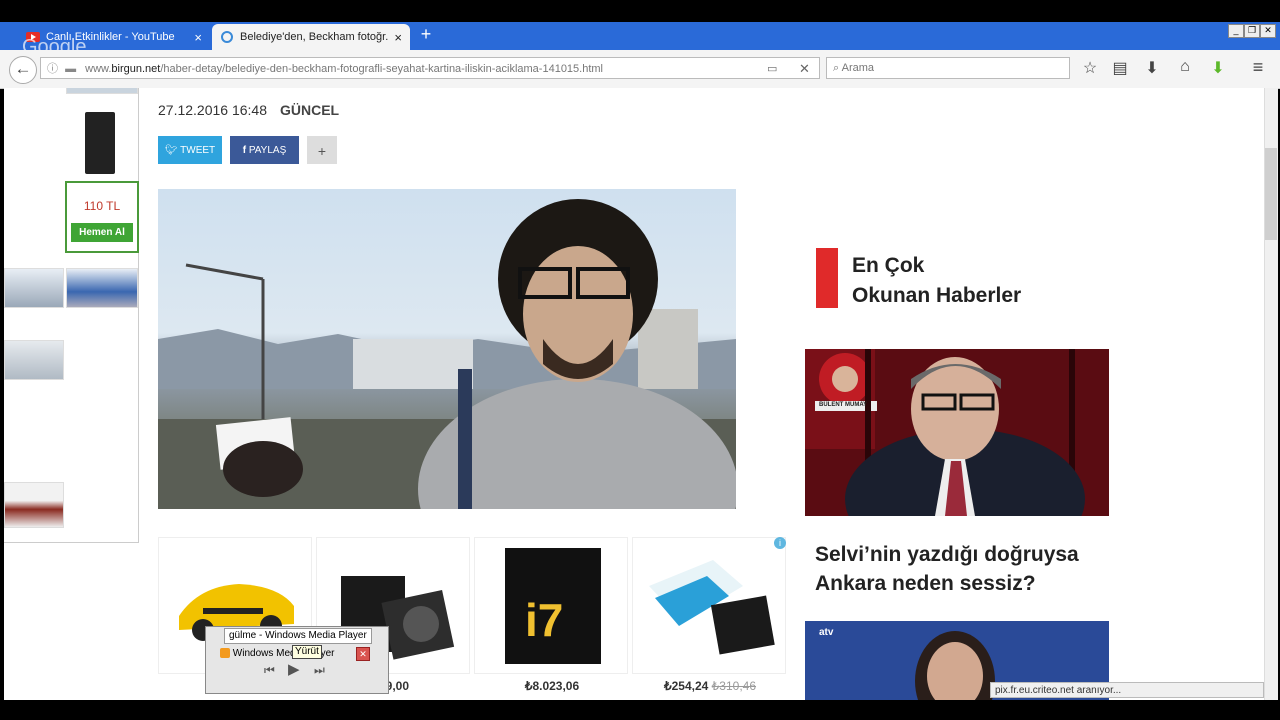 The image size is (1280, 720). I want to click on popular-heading-line2: Okunan Haberler, so click(937, 295).